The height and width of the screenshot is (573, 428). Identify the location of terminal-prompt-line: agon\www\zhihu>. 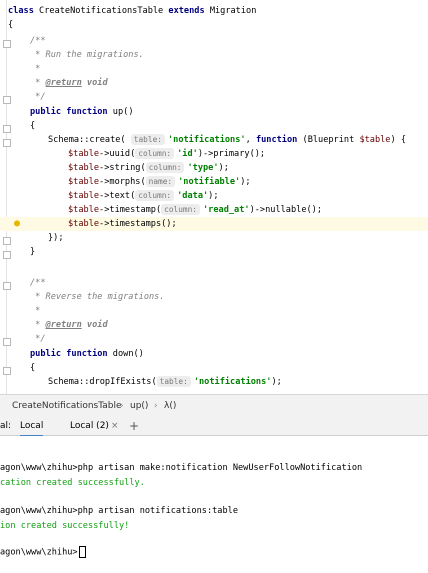
(43, 552).